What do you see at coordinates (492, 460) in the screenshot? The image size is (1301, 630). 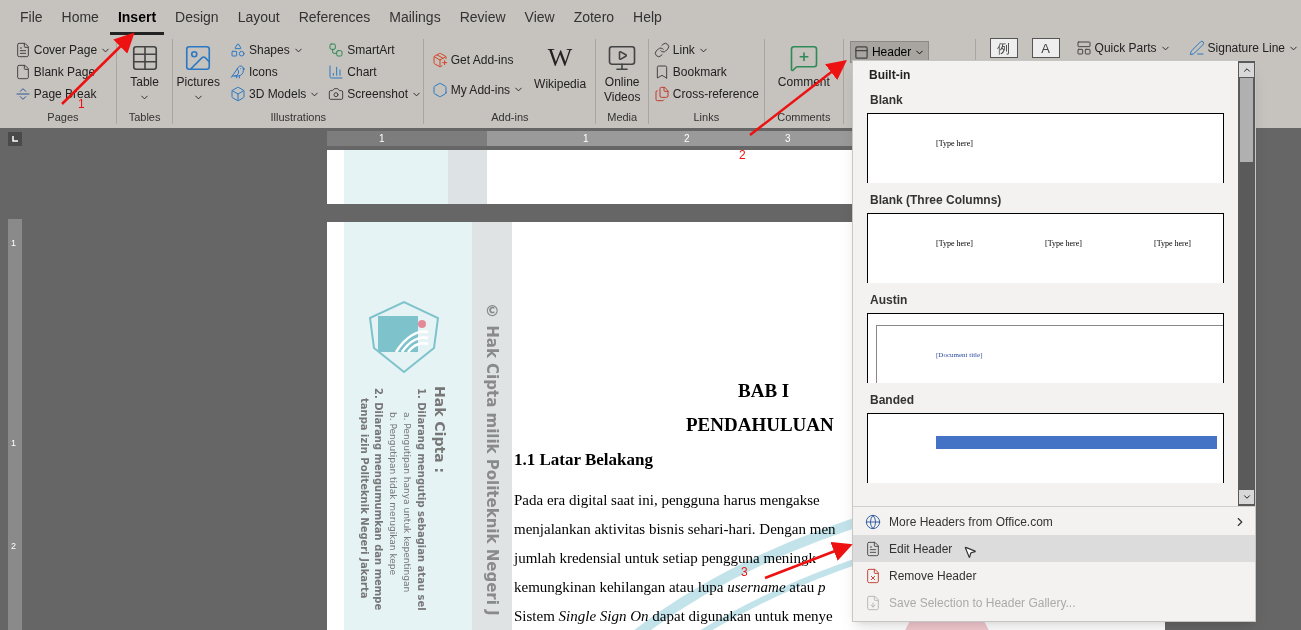 I see `copyright-text: © Hak Cipta milik Politeknik Negeri J` at bounding box center [492, 460].